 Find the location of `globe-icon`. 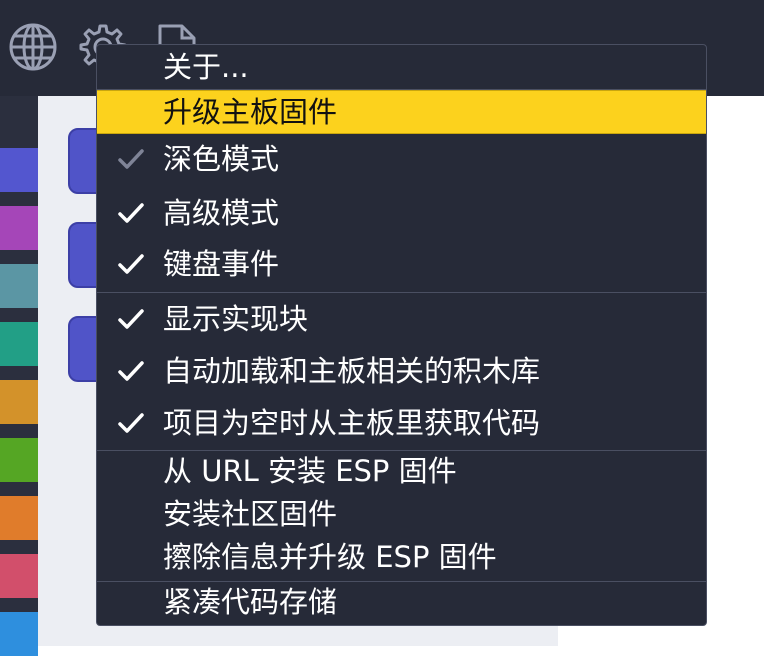

globe-icon is located at coordinates (33, 47).